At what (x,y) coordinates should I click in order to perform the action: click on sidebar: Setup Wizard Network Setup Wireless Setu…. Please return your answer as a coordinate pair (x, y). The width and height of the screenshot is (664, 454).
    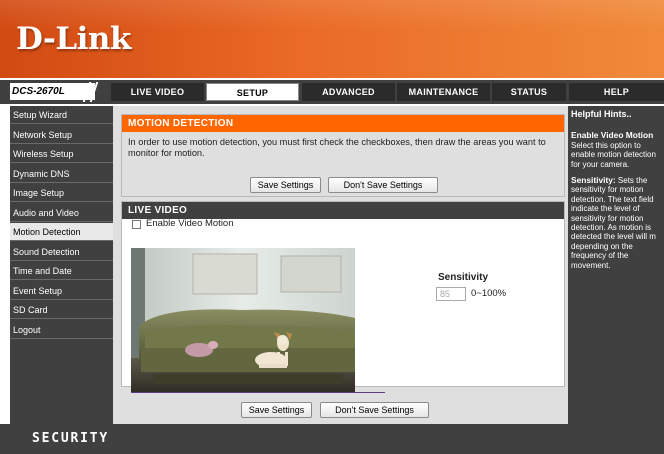
    Looking at the image, I should click on (61, 265).